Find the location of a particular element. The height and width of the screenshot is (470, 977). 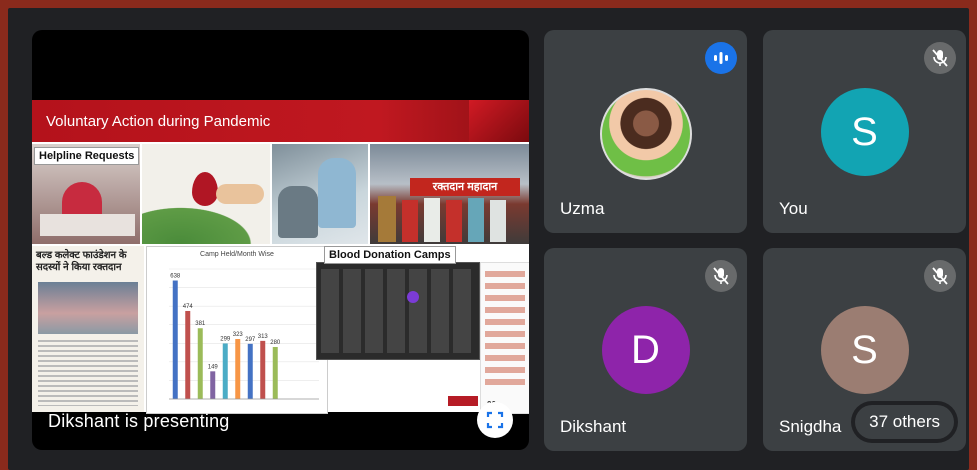

speaking-indicator-icon is located at coordinates (721, 58).